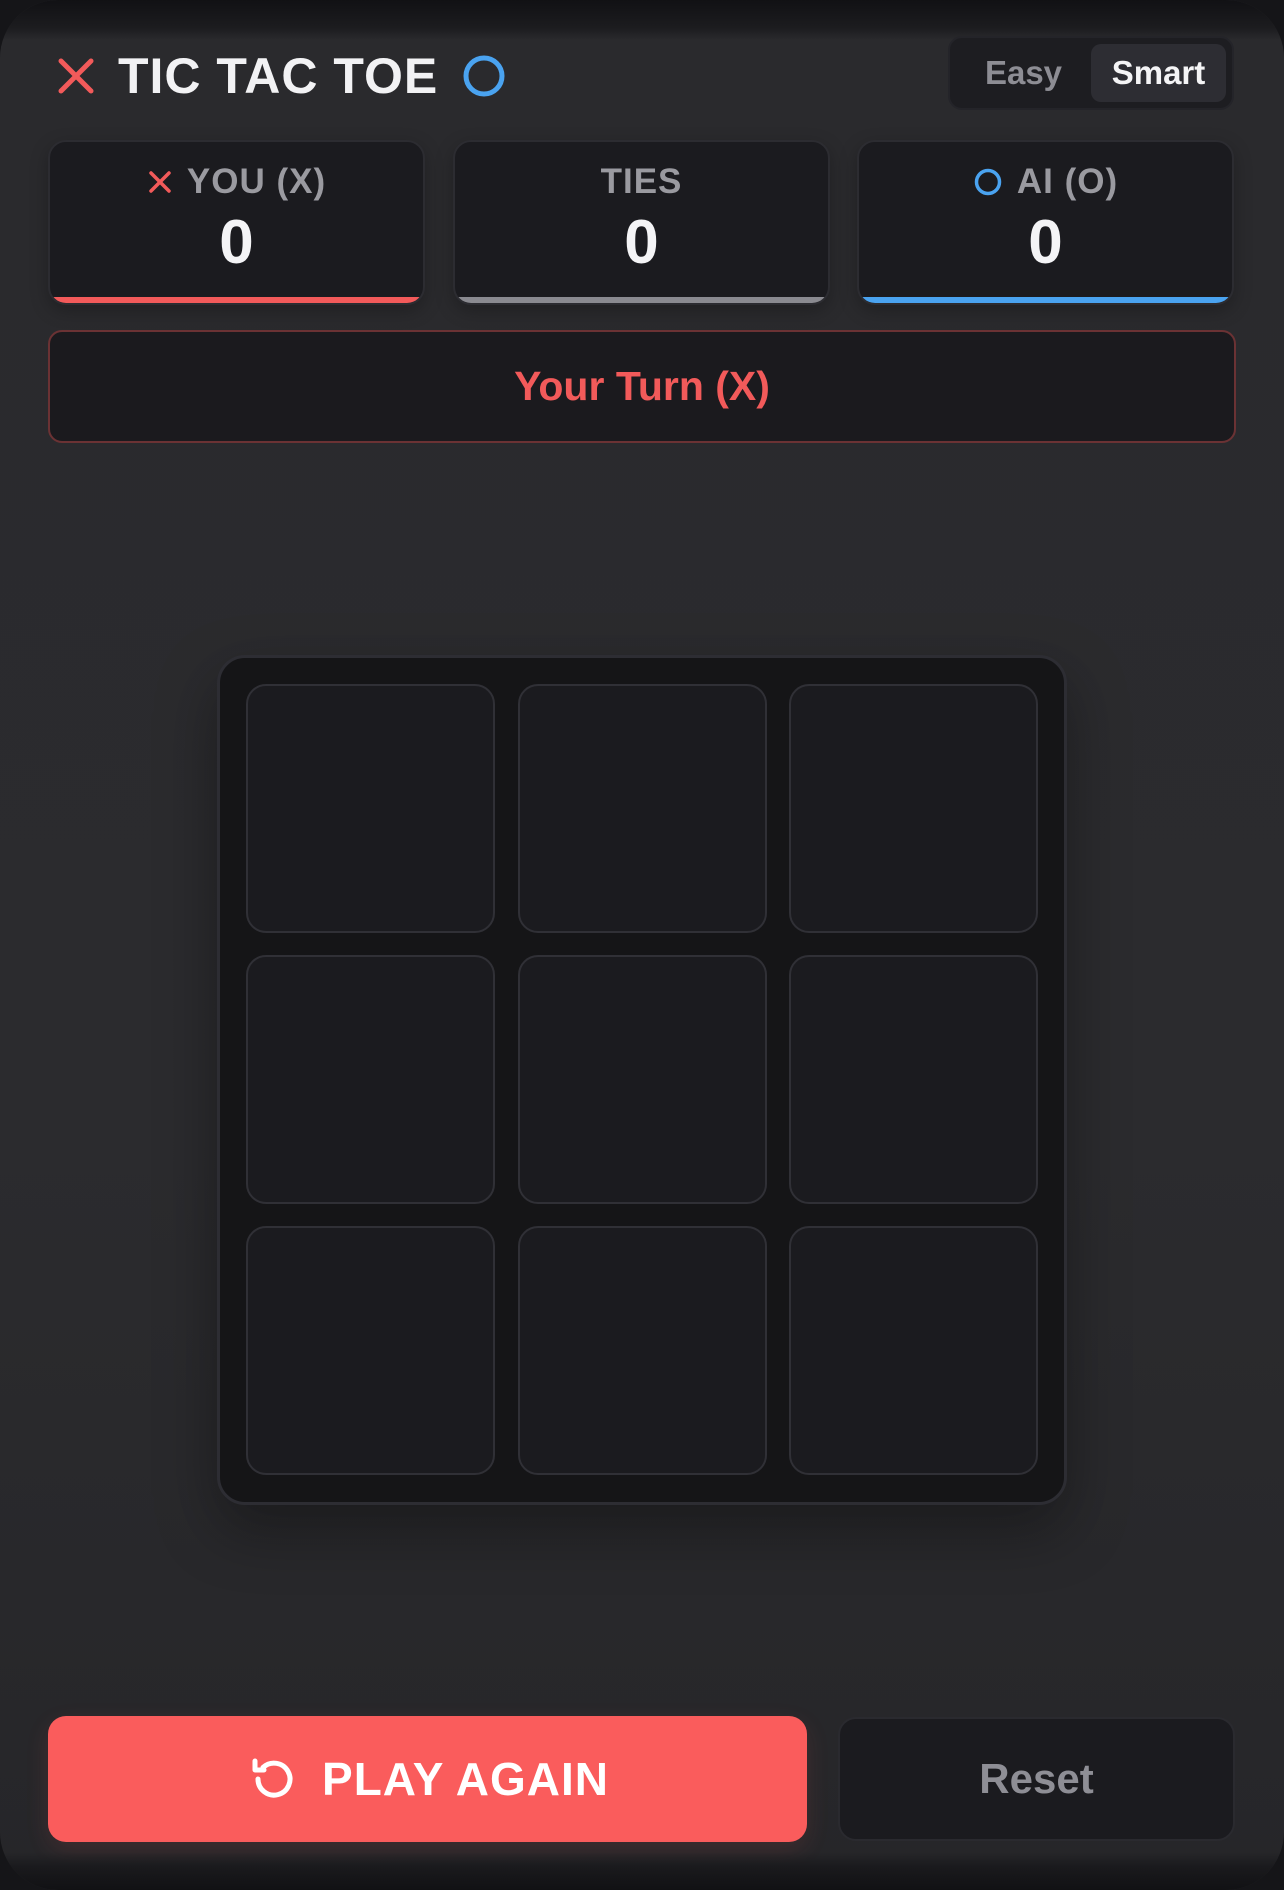 This screenshot has width=1284, height=1890. I want to click on header: TIC TAC TOE Easy Smart, so click(641, 76).